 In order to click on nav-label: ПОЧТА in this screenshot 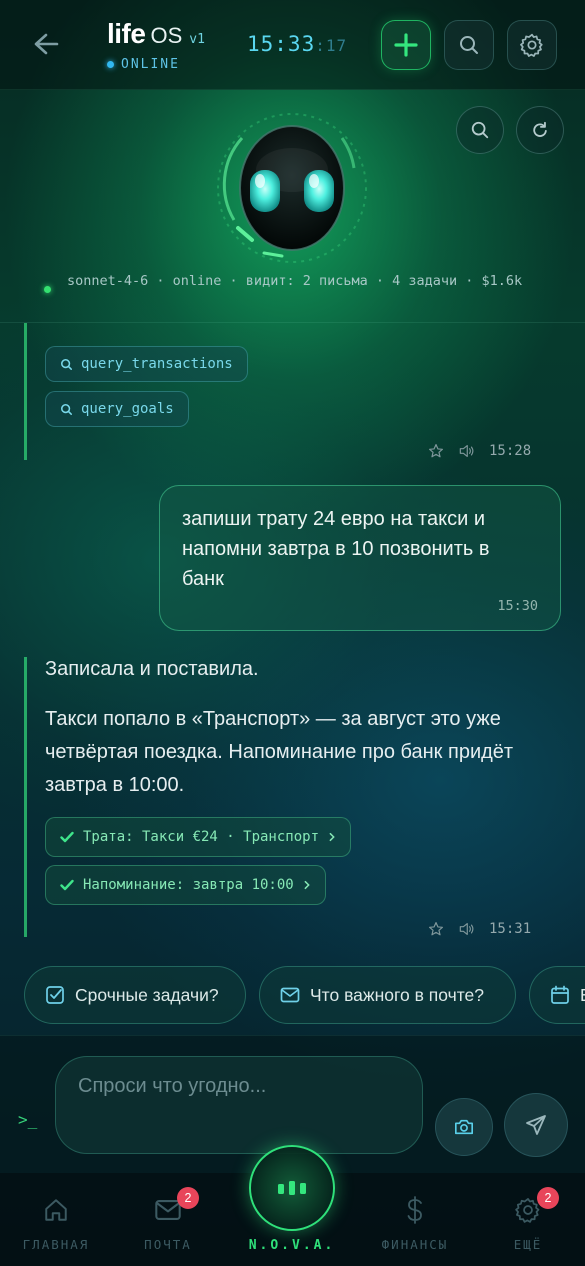, I will do `click(168, 1244)`.